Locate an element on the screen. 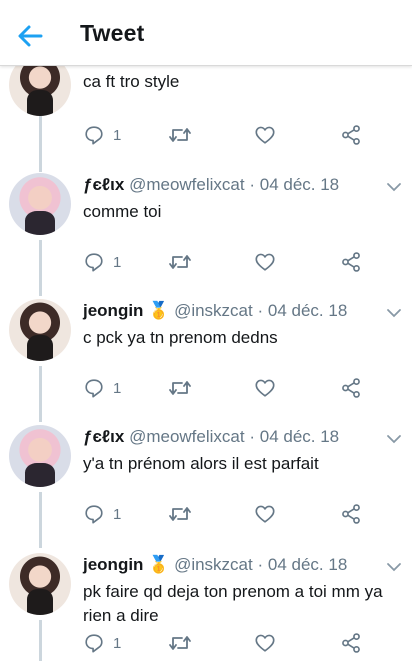  arrow-left-icon is located at coordinates (30, 36).